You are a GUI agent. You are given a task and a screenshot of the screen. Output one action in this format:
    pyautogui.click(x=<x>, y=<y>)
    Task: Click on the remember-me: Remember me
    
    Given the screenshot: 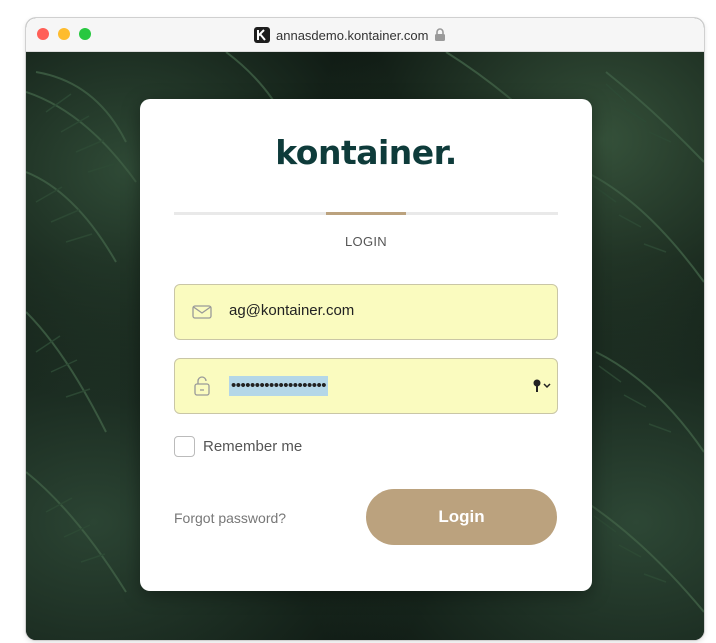 What is the action you would take?
    pyautogui.click(x=238, y=446)
    